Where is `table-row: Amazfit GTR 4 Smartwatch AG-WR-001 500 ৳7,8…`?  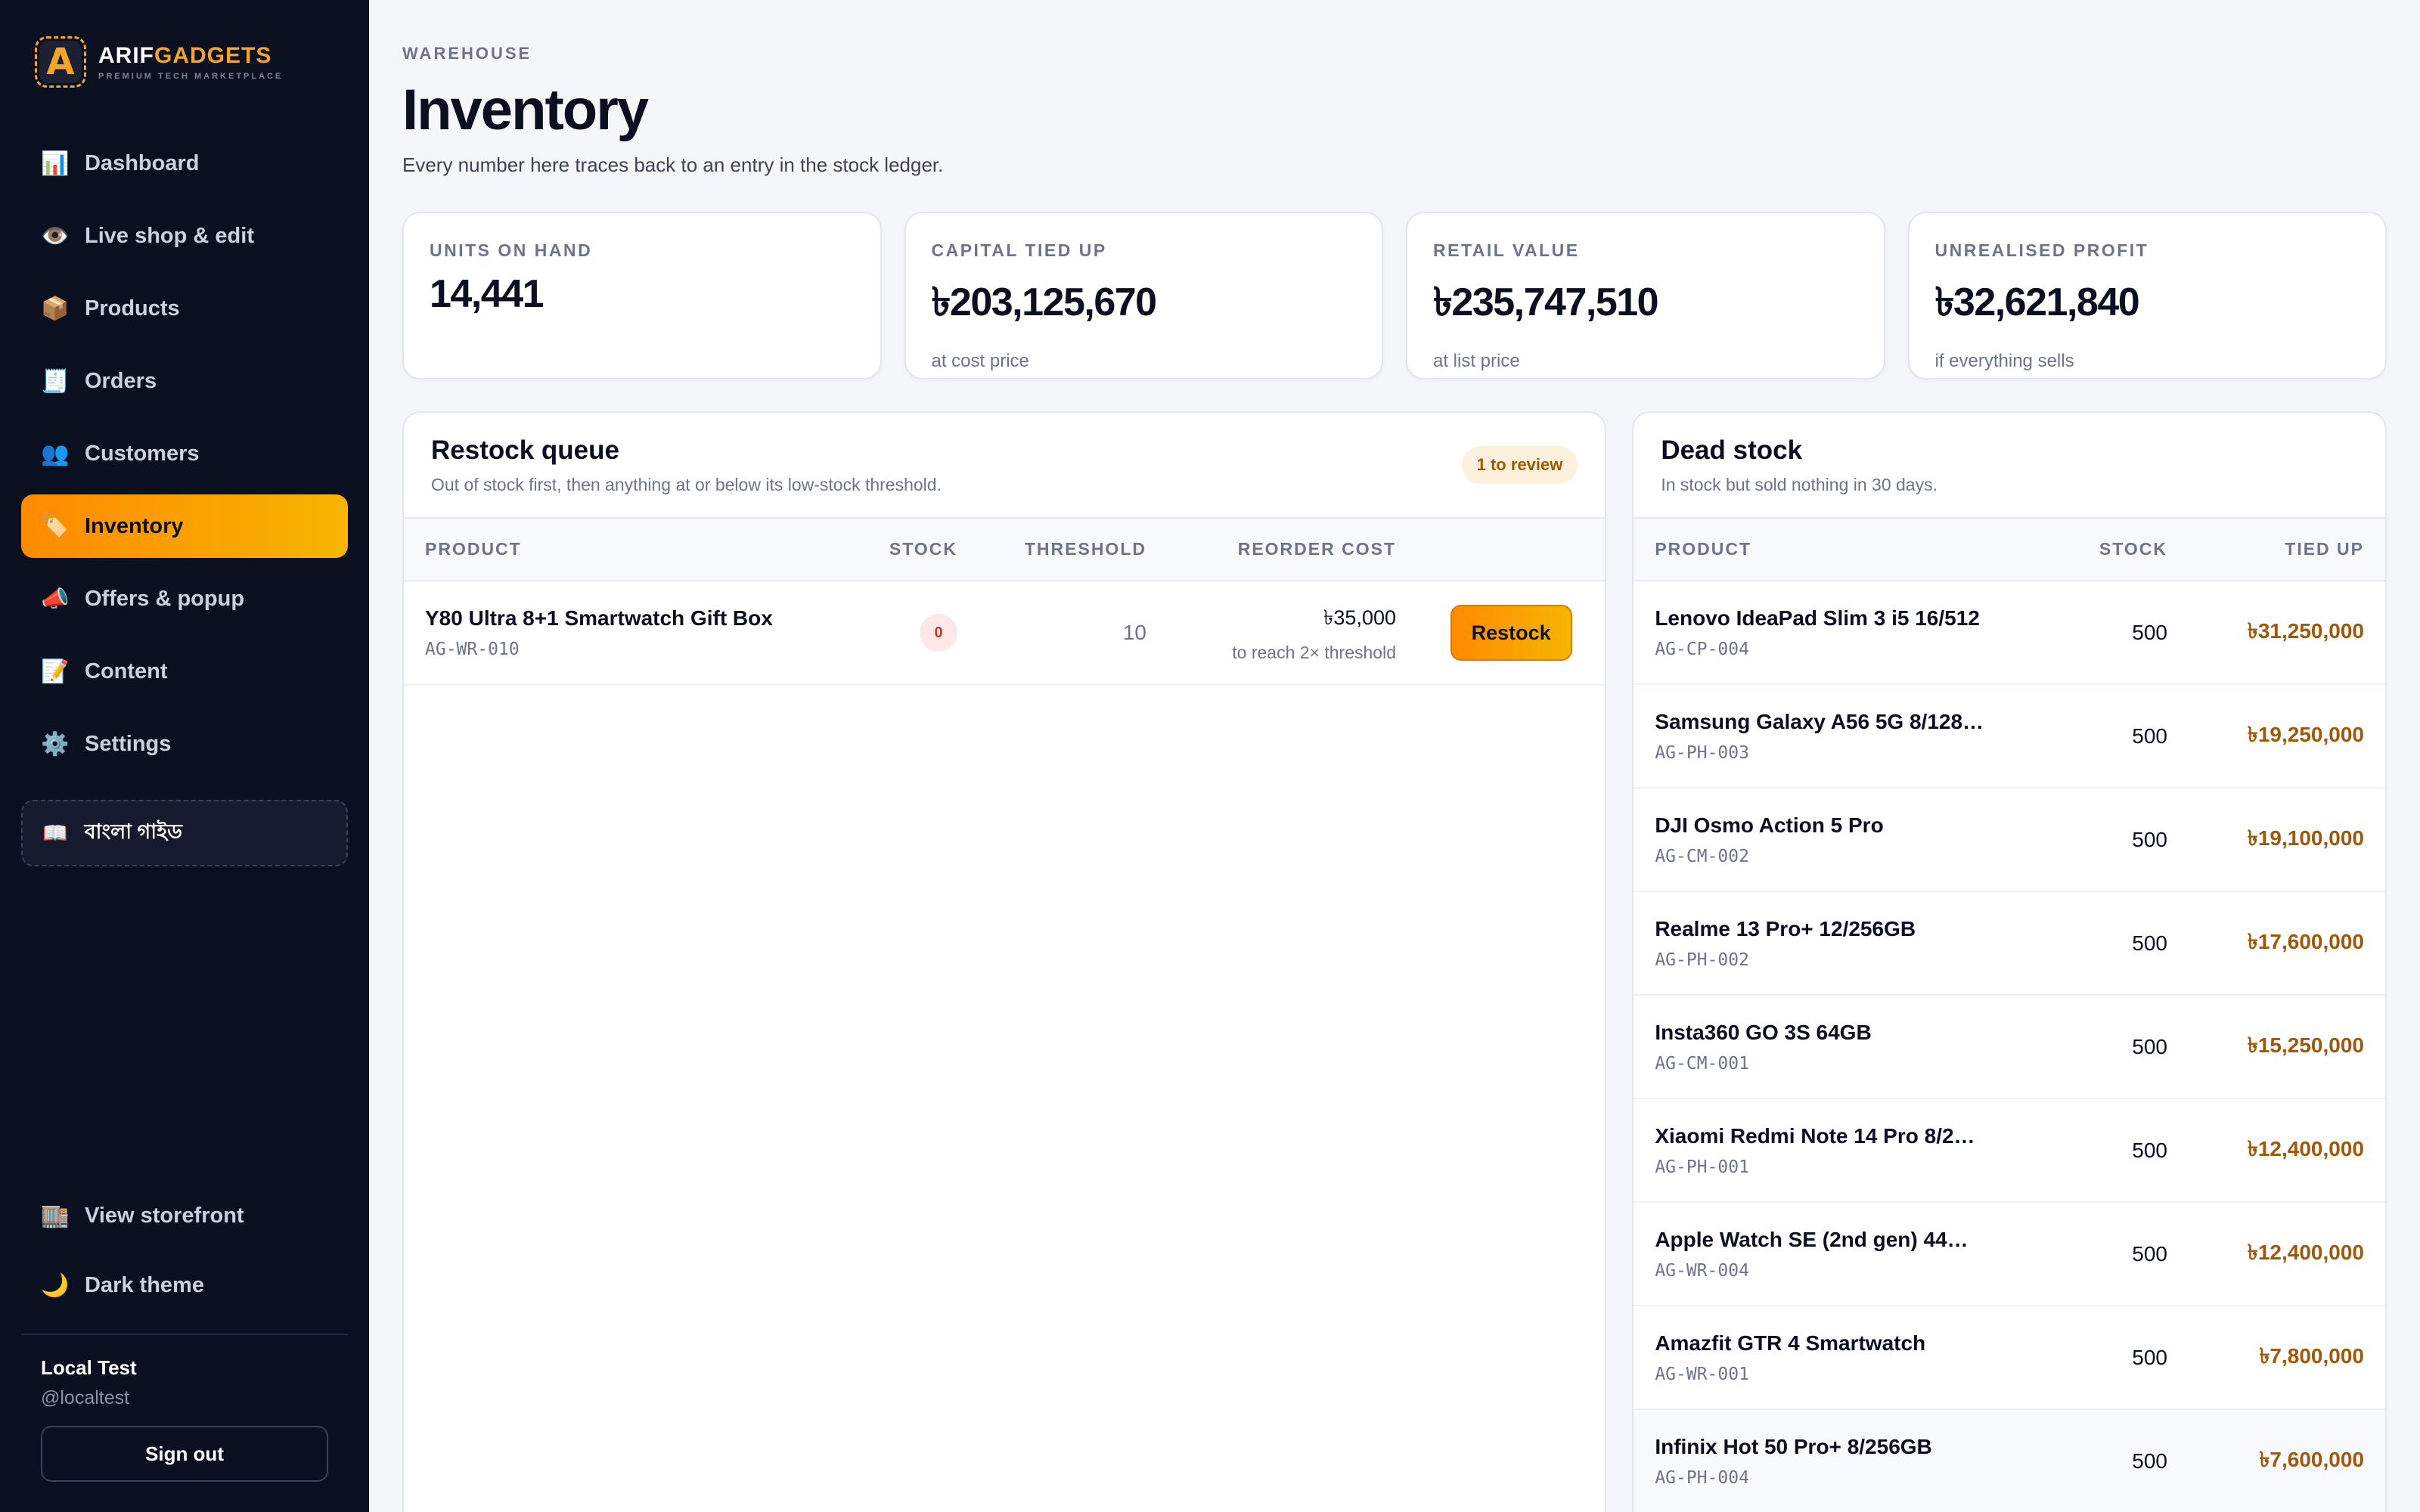 table-row: Amazfit GTR 4 Smartwatch AG-WR-001 500 ৳7,8… is located at coordinates (2009, 1358).